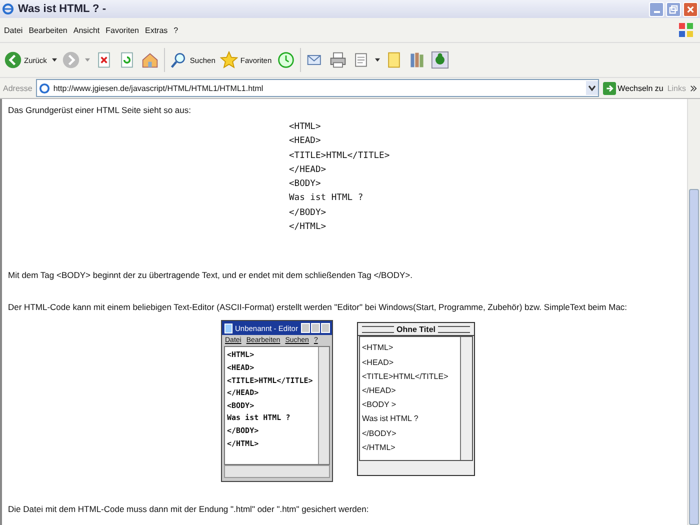 This screenshot has width=700, height=525. What do you see at coordinates (379, 390) in the screenshot?
I see `text-line: </HEAD>` at bounding box center [379, 390].